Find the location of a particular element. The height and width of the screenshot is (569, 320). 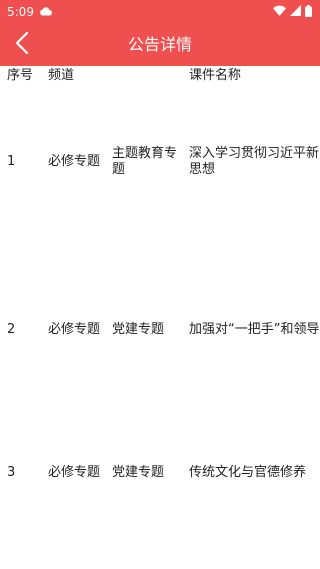

row-no: 1 is located at coordinates (11, 161).